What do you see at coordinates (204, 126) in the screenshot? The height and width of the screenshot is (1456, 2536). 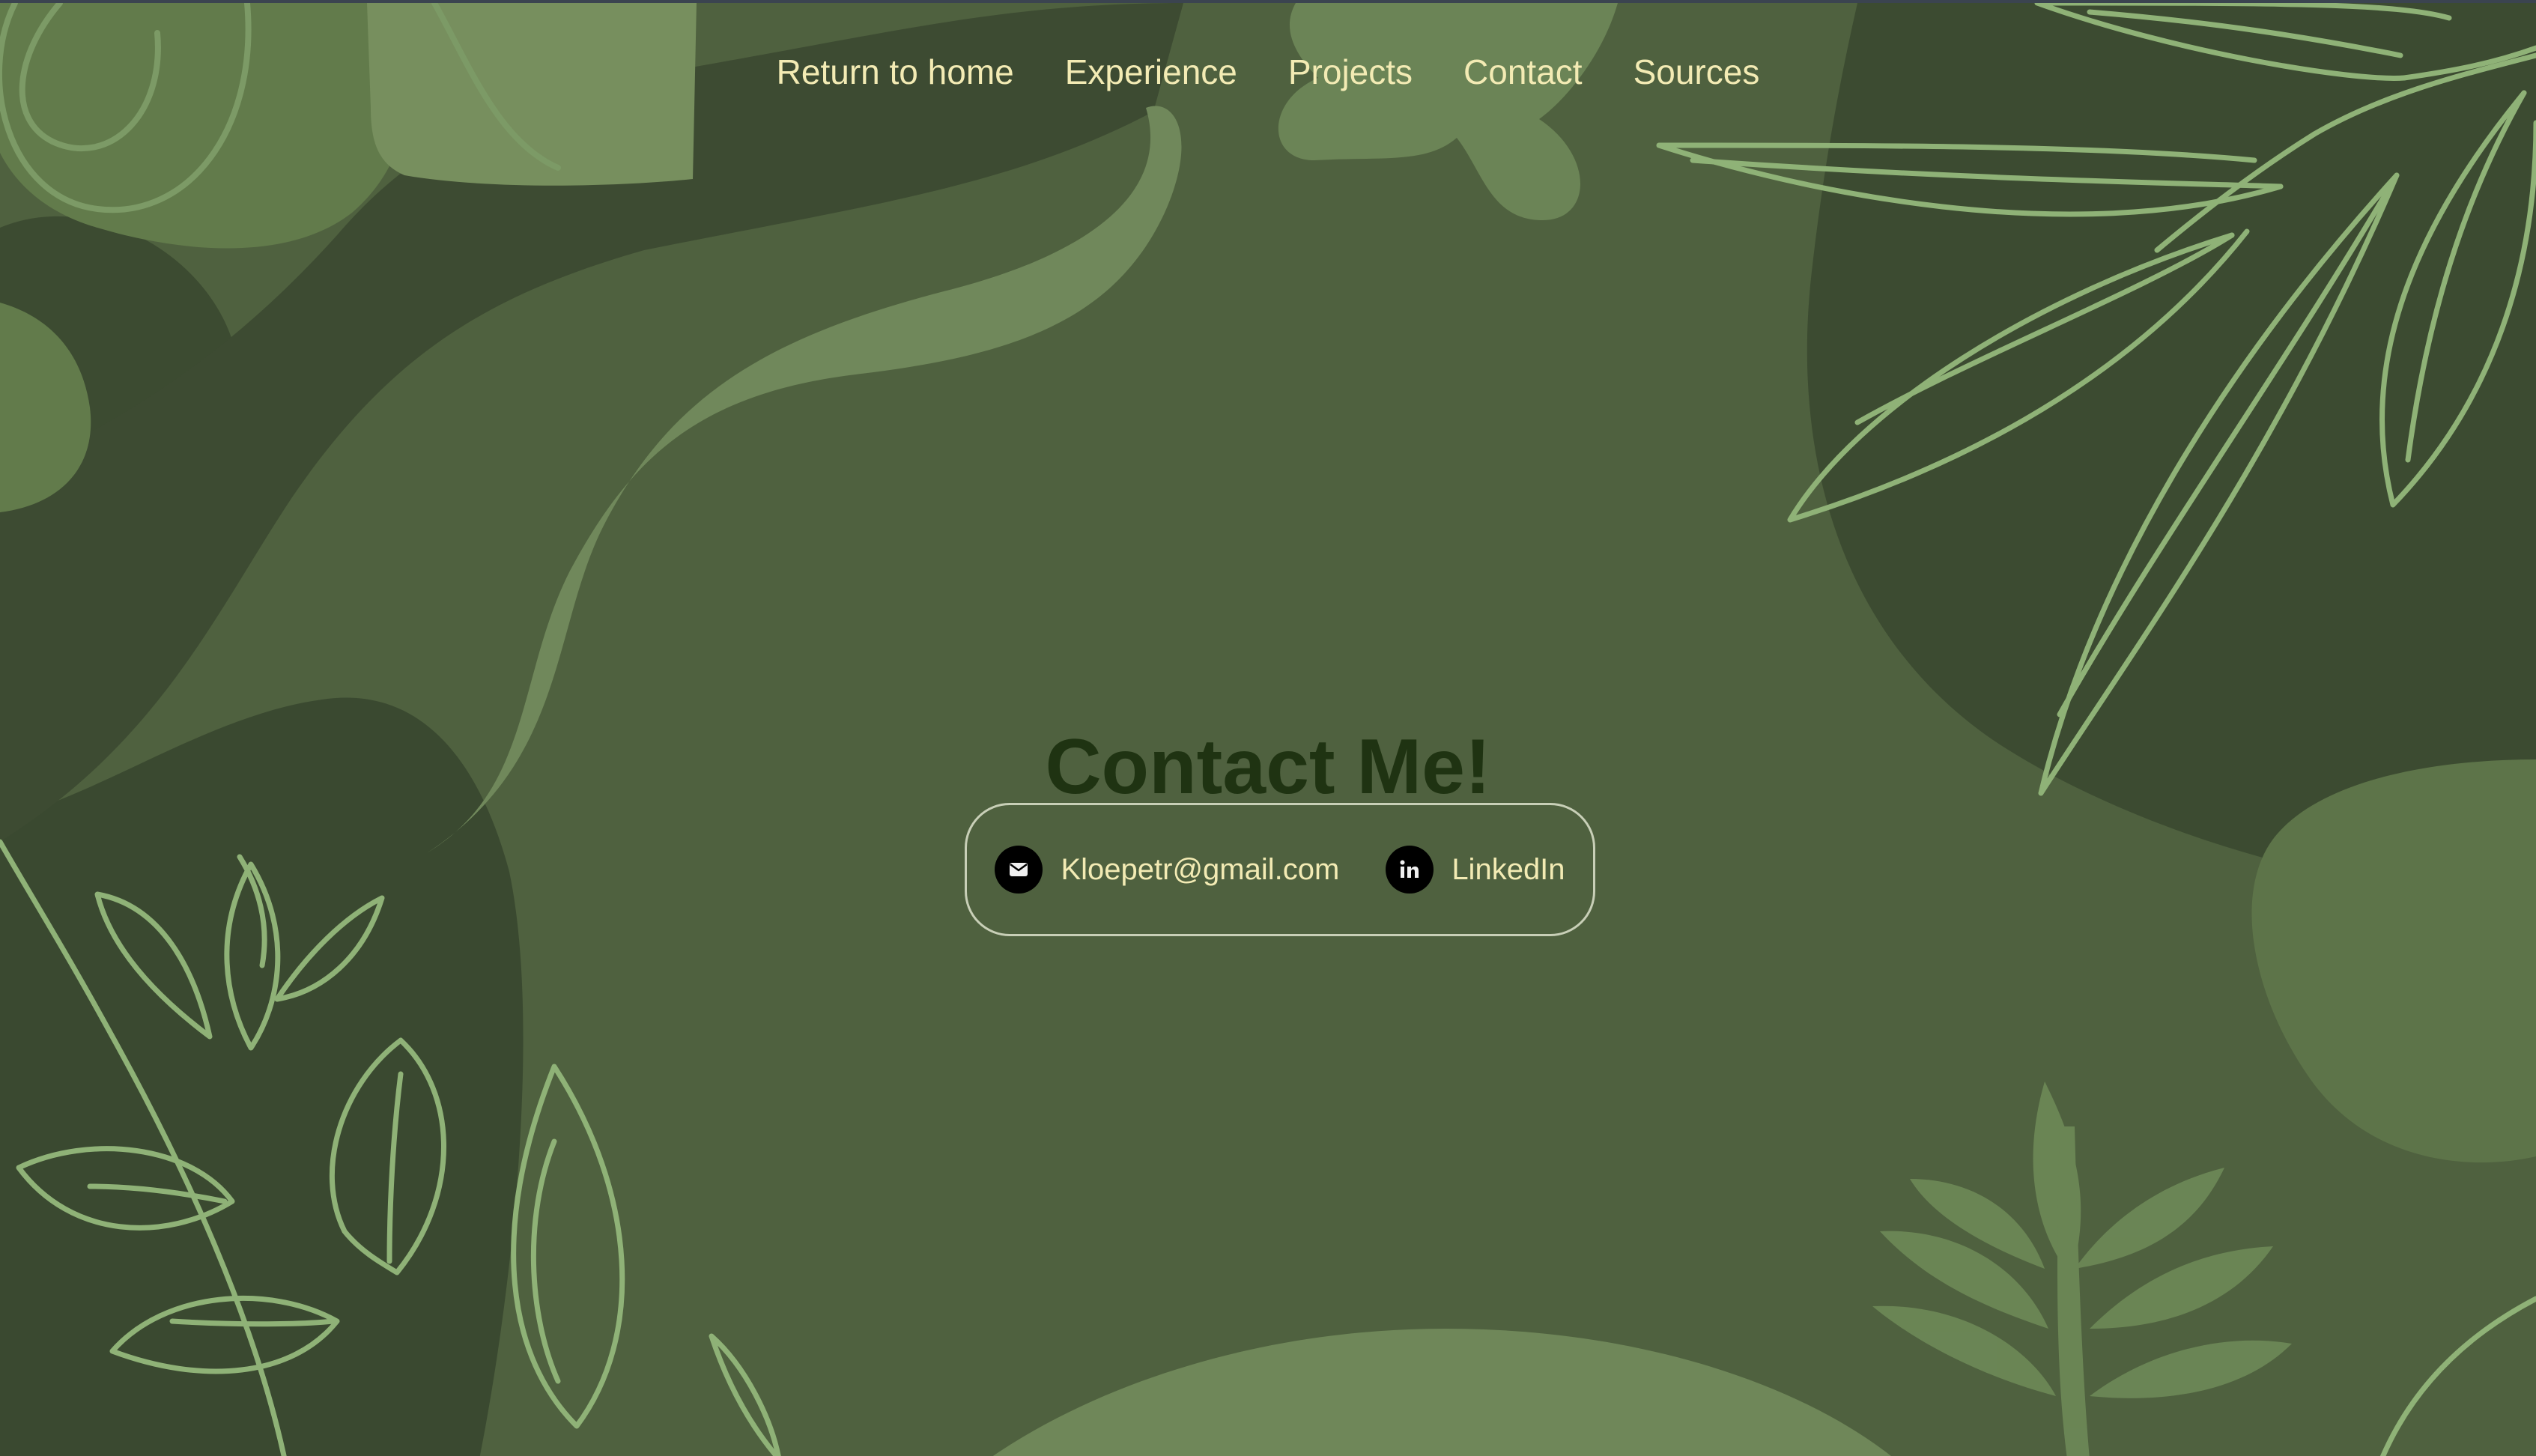 I see `light-top-left-shape` at bounding box center [204, 126].